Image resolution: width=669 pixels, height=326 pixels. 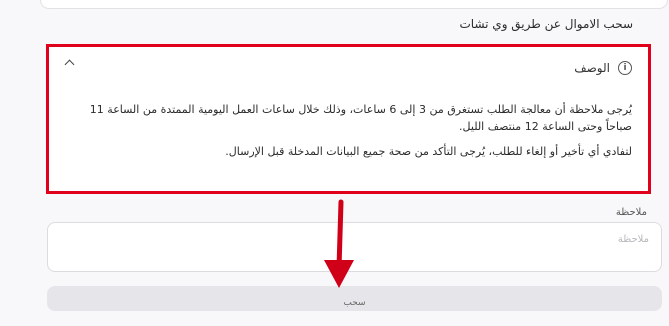 What do you see at coordinates (354, 4) in the screenshot?
I see `previous-card-edge` at bounding box center [354, 4].